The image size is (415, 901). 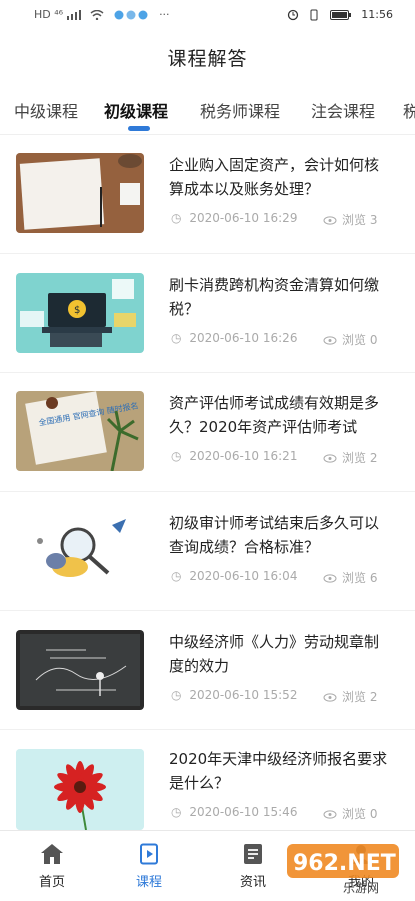 I want to click on article-time: 2020-06-10 15:46, so click(x=243, y=812).